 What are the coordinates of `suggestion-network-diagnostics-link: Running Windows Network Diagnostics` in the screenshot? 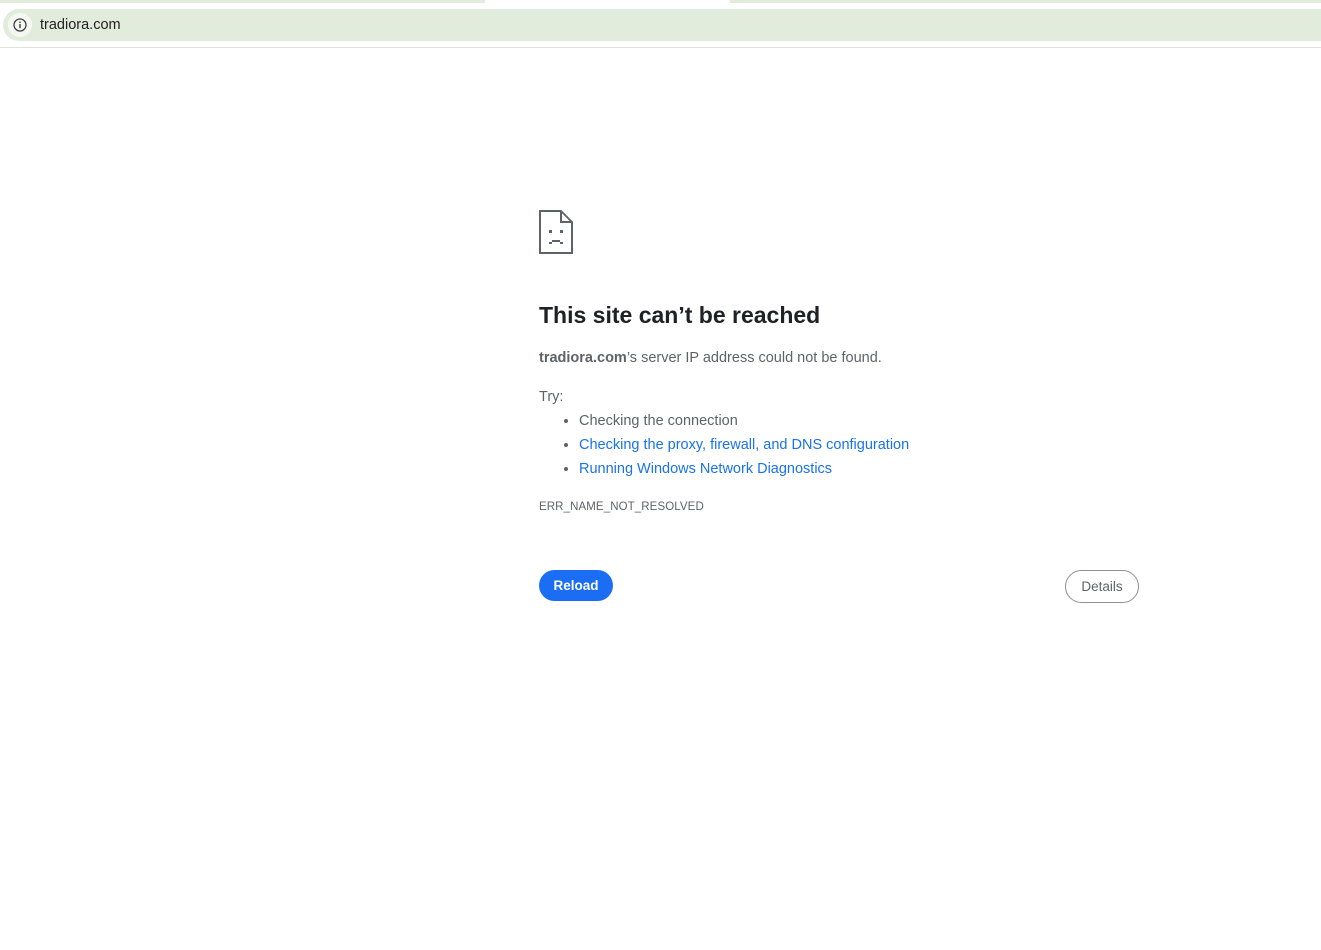 It's located at (705, 469).